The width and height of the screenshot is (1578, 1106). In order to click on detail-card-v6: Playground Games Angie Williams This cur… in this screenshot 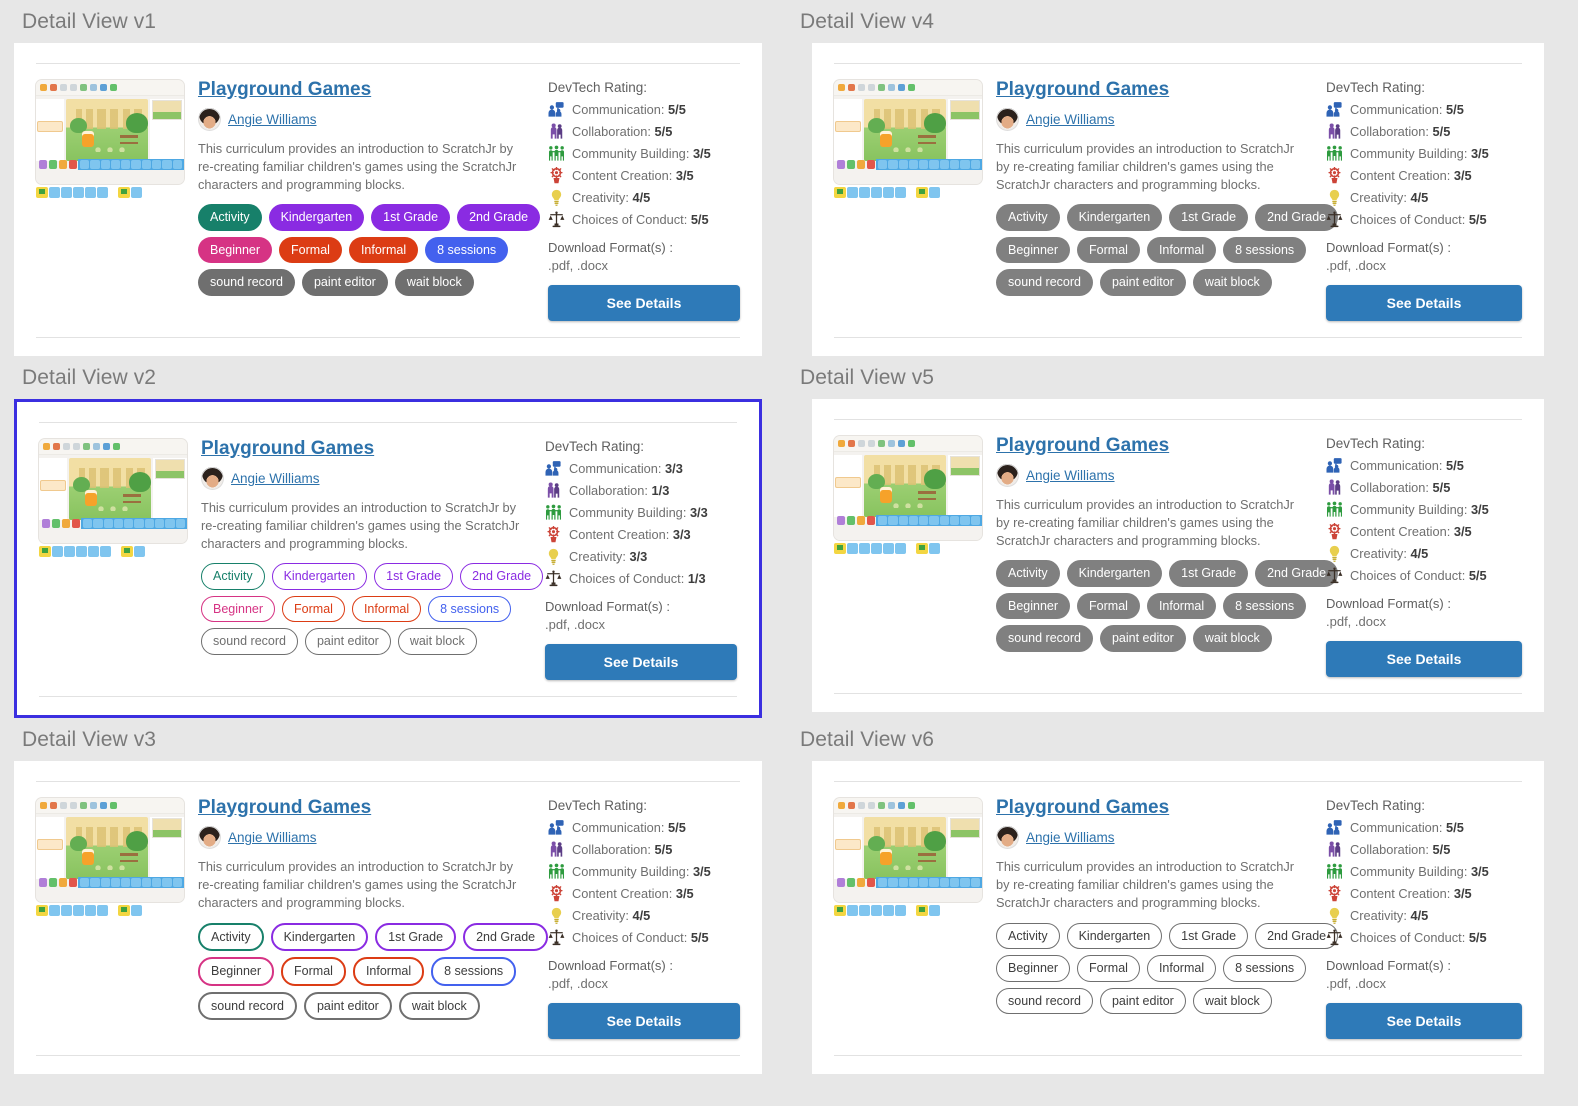, I will do `click(1178, 918)`.